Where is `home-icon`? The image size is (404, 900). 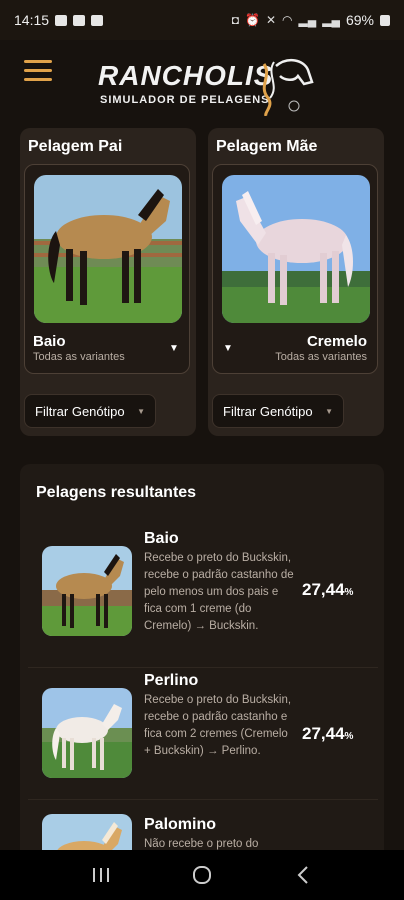 home-icon is located at coordinates (201, 875).